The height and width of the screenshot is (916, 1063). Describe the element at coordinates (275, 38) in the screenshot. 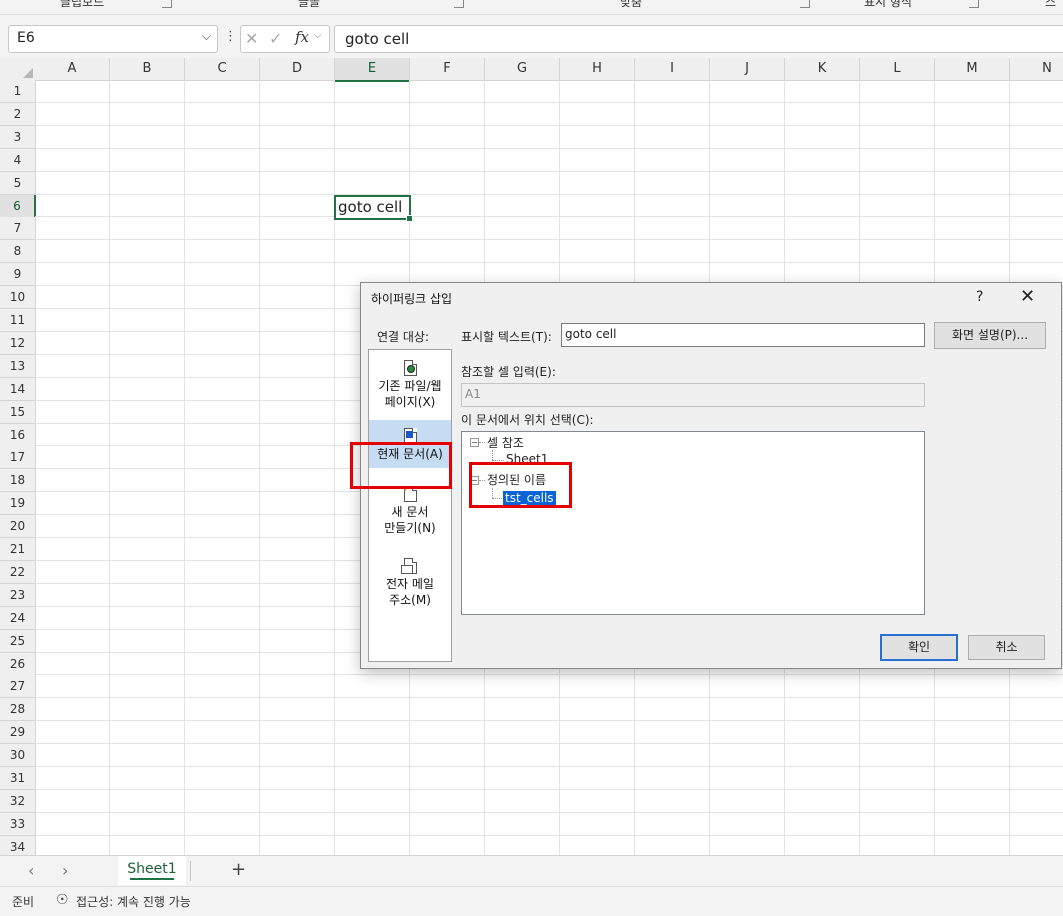

I see `confirm-entry-icon: ✓` at that location.